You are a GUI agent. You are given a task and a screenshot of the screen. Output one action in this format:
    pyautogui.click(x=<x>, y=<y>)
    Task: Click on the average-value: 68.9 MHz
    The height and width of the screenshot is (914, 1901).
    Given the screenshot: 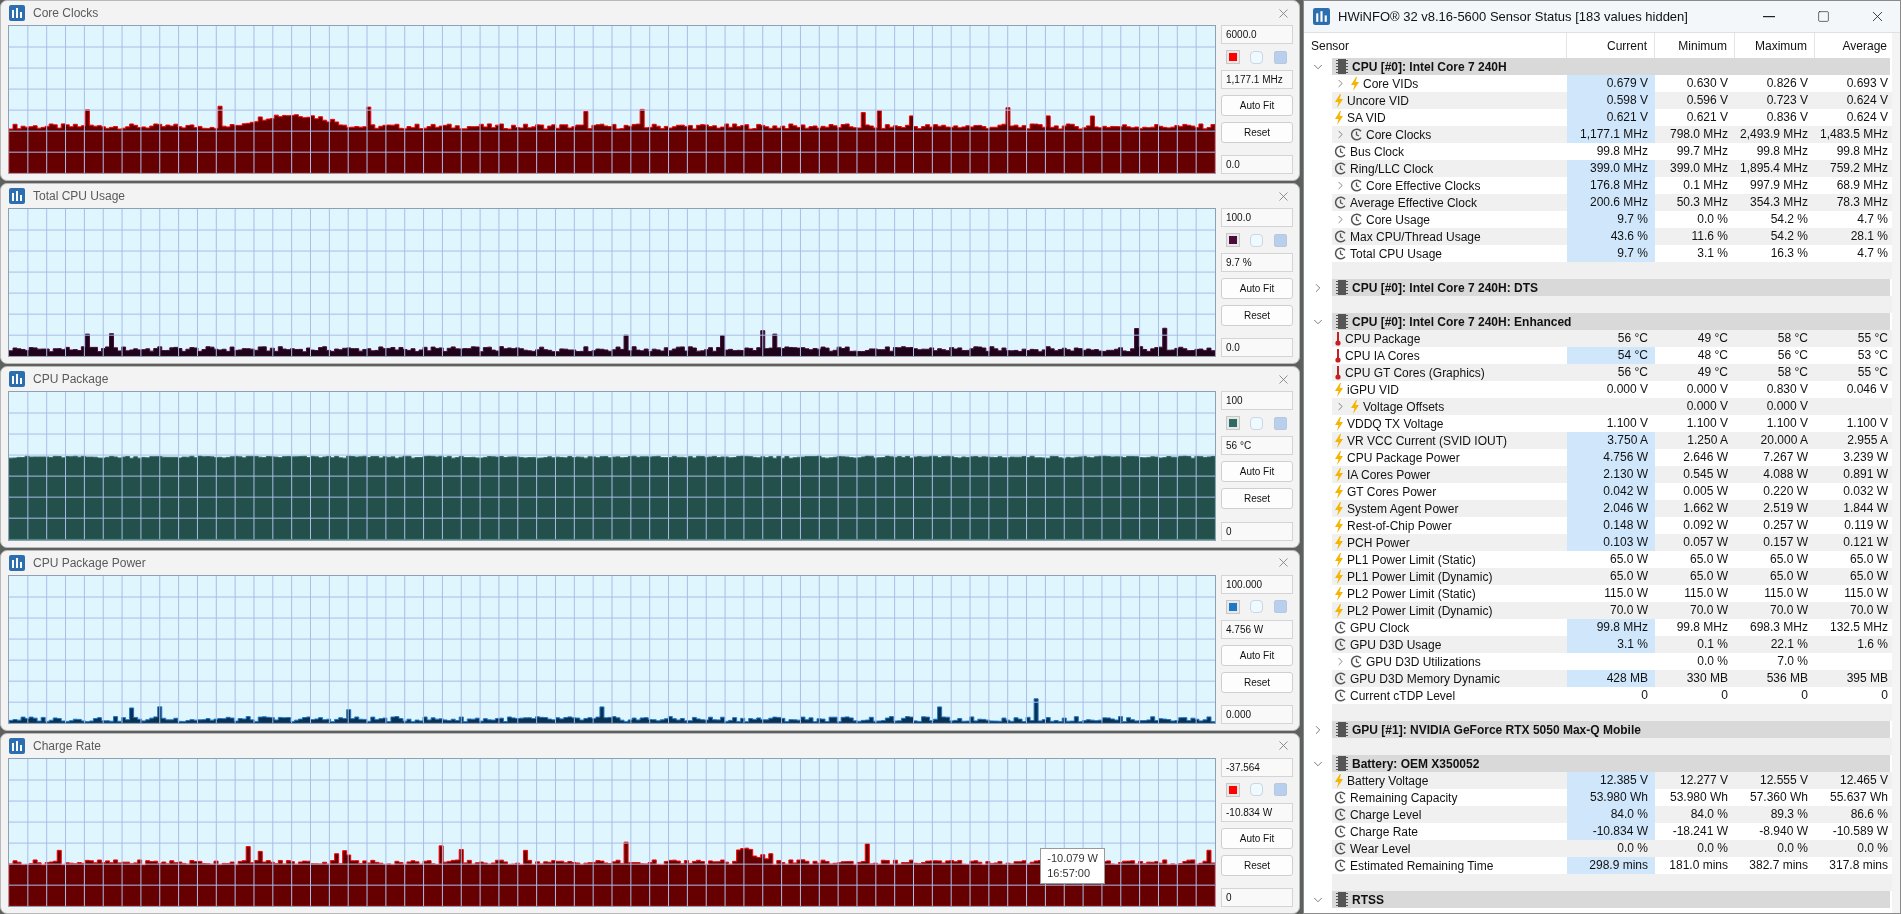 What is the action you would take?
    pyautogui.click(x=1862, y=185)
    